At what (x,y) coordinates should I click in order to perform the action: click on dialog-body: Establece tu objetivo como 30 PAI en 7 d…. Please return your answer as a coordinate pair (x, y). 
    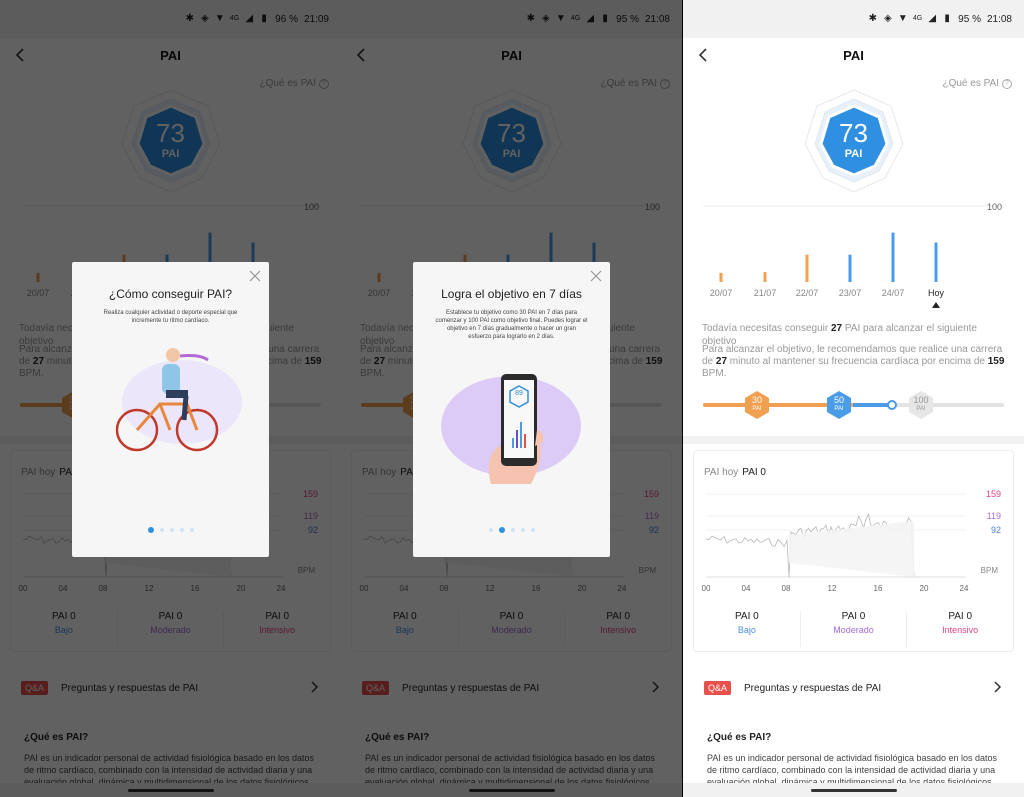
    Looking at the image, I should click on (511, 325).